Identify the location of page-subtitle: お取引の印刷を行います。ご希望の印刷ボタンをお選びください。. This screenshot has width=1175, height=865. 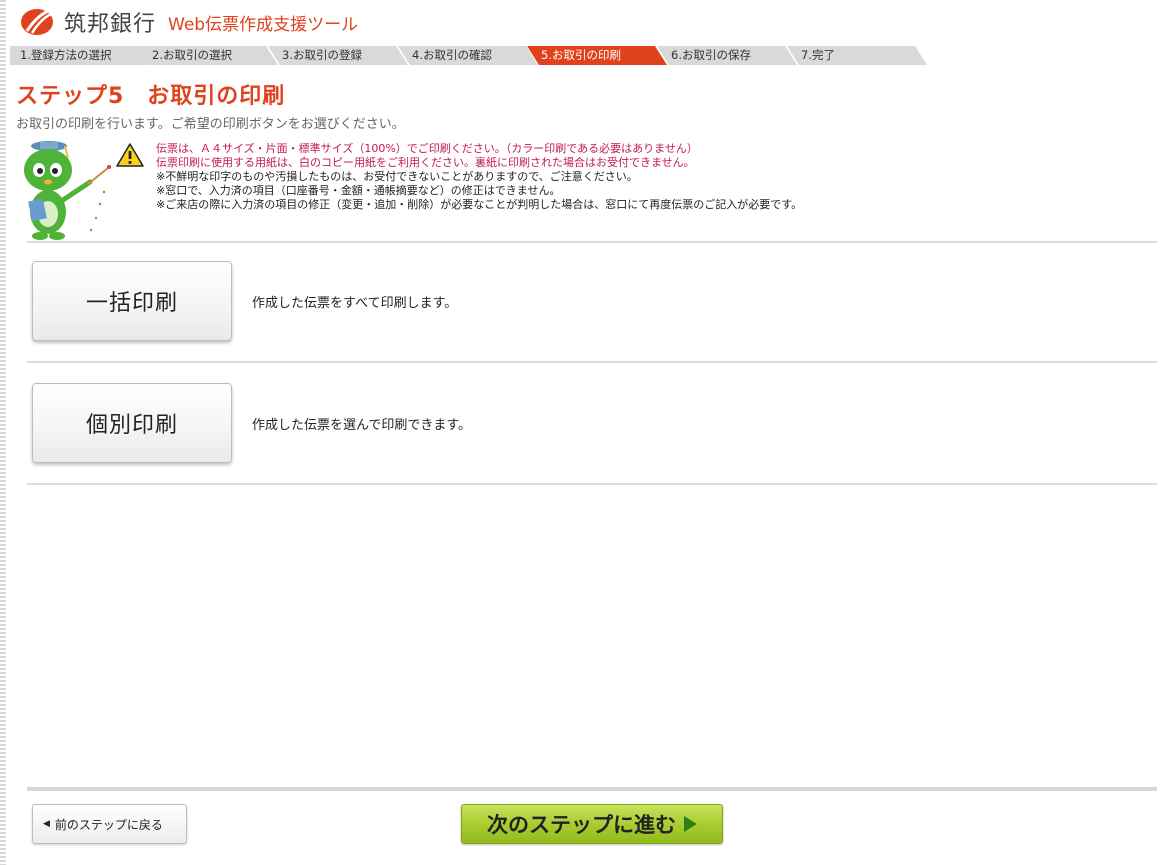
(210, 124).